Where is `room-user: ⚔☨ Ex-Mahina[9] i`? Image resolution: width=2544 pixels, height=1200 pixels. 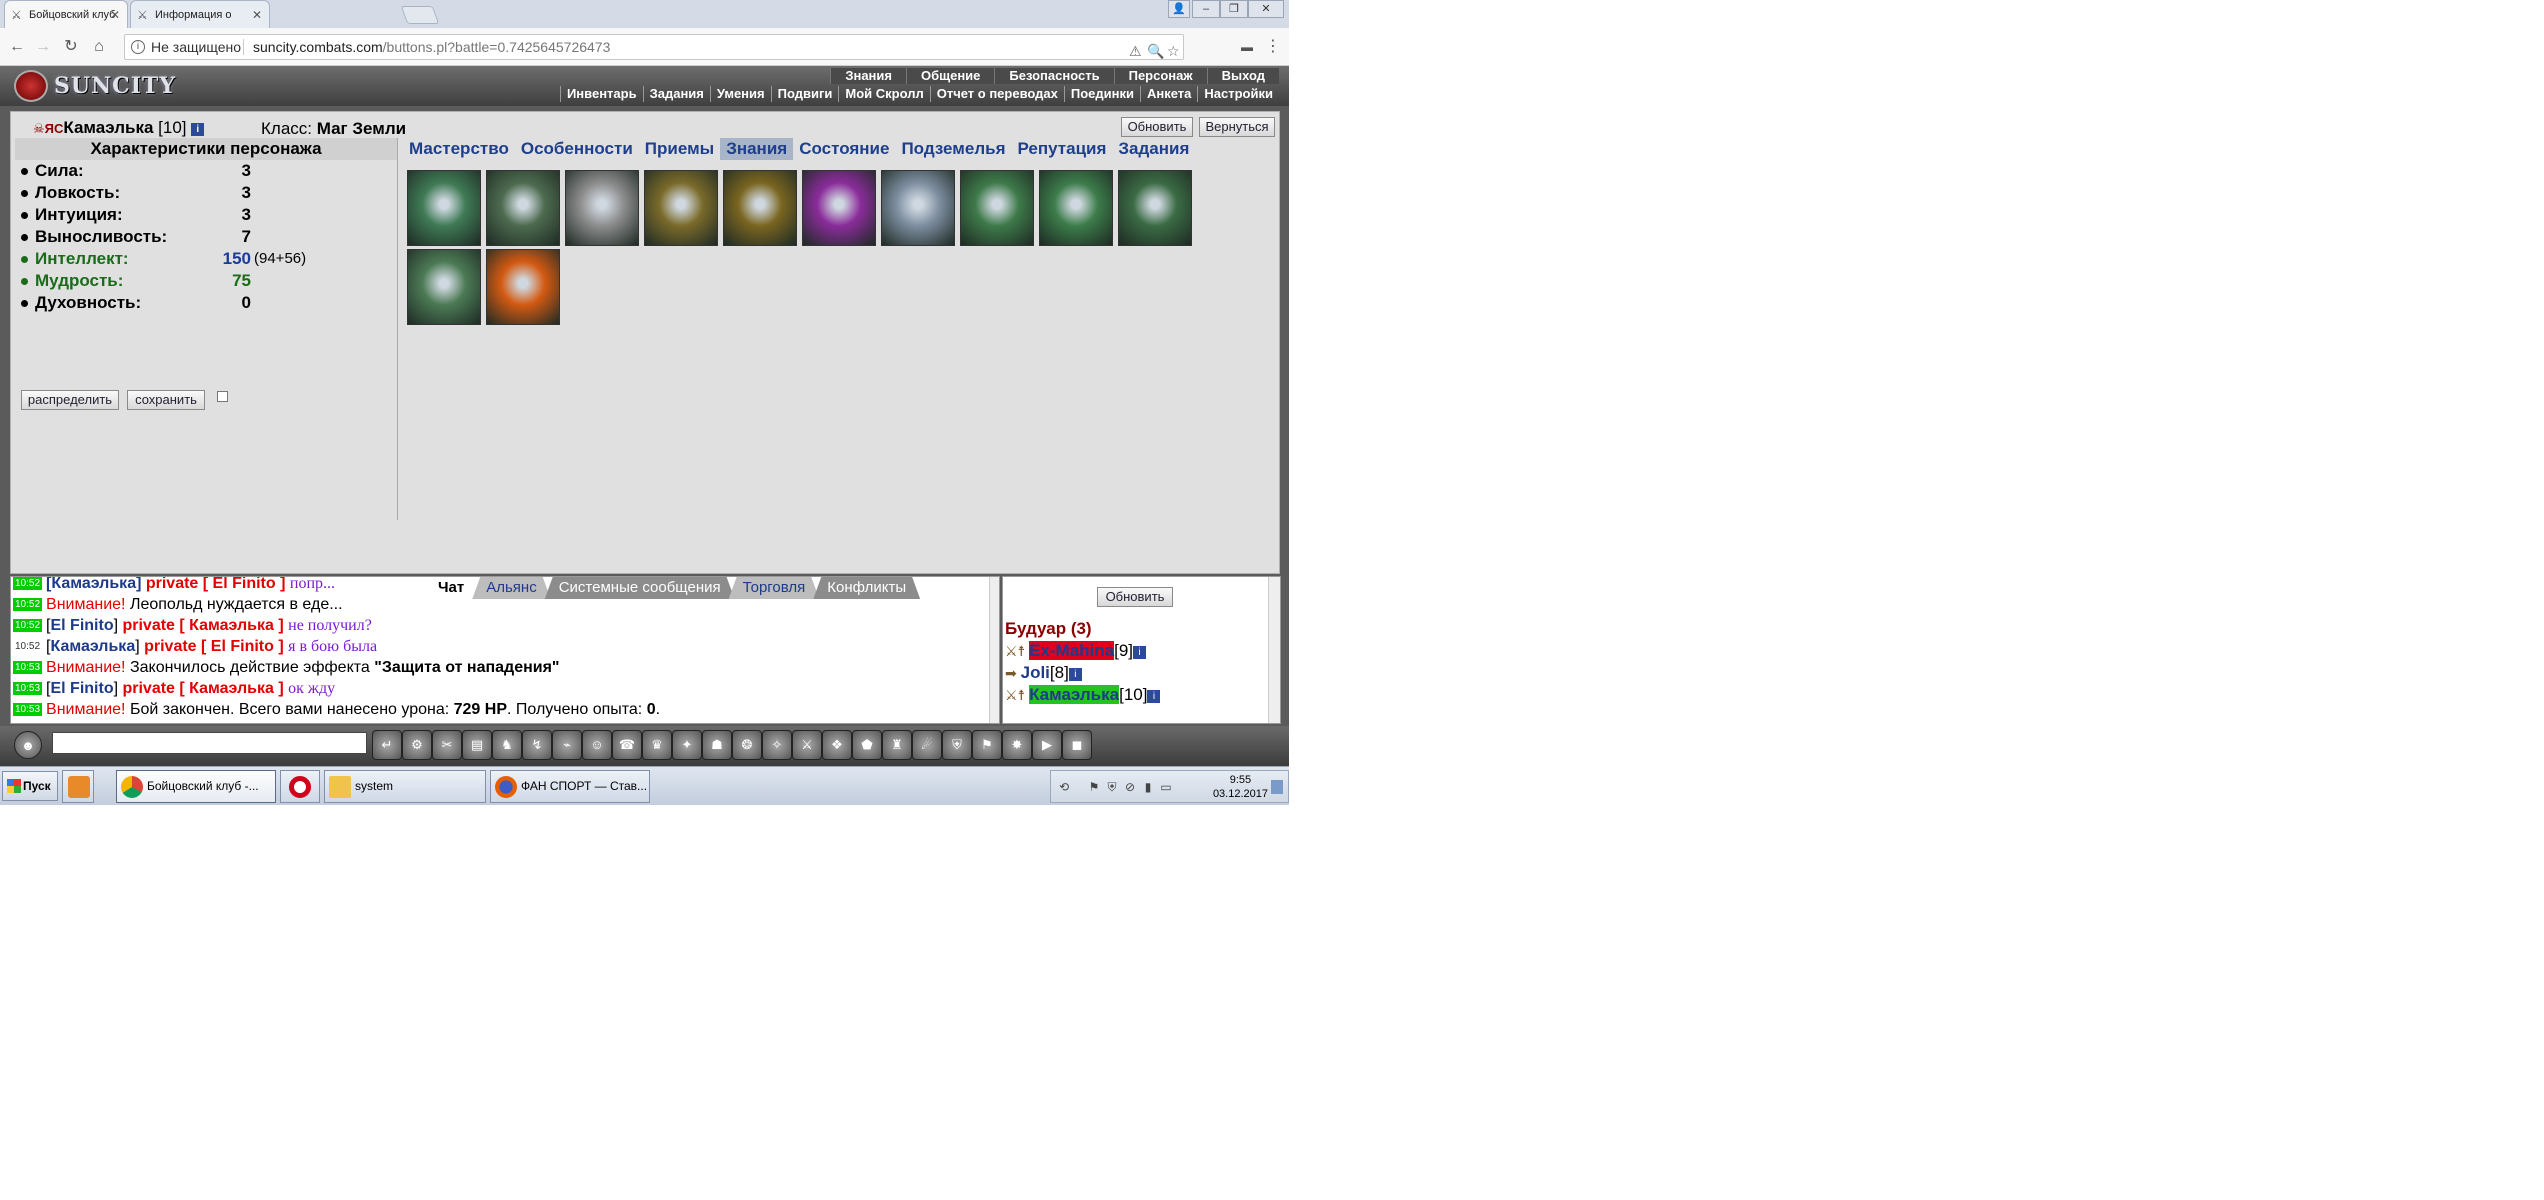
room-user: ⚔☨ Ex-Mahina[9] i is located at coordinates (1076, 651).